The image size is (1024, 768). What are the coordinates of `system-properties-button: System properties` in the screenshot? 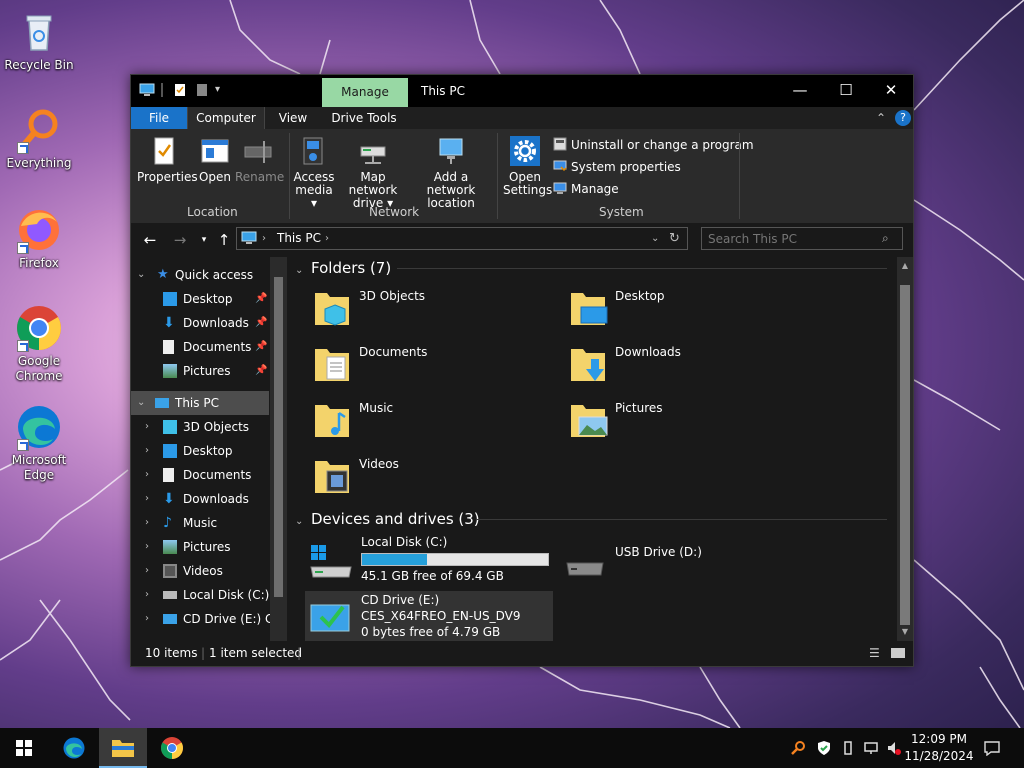 It's located at (617, 167).